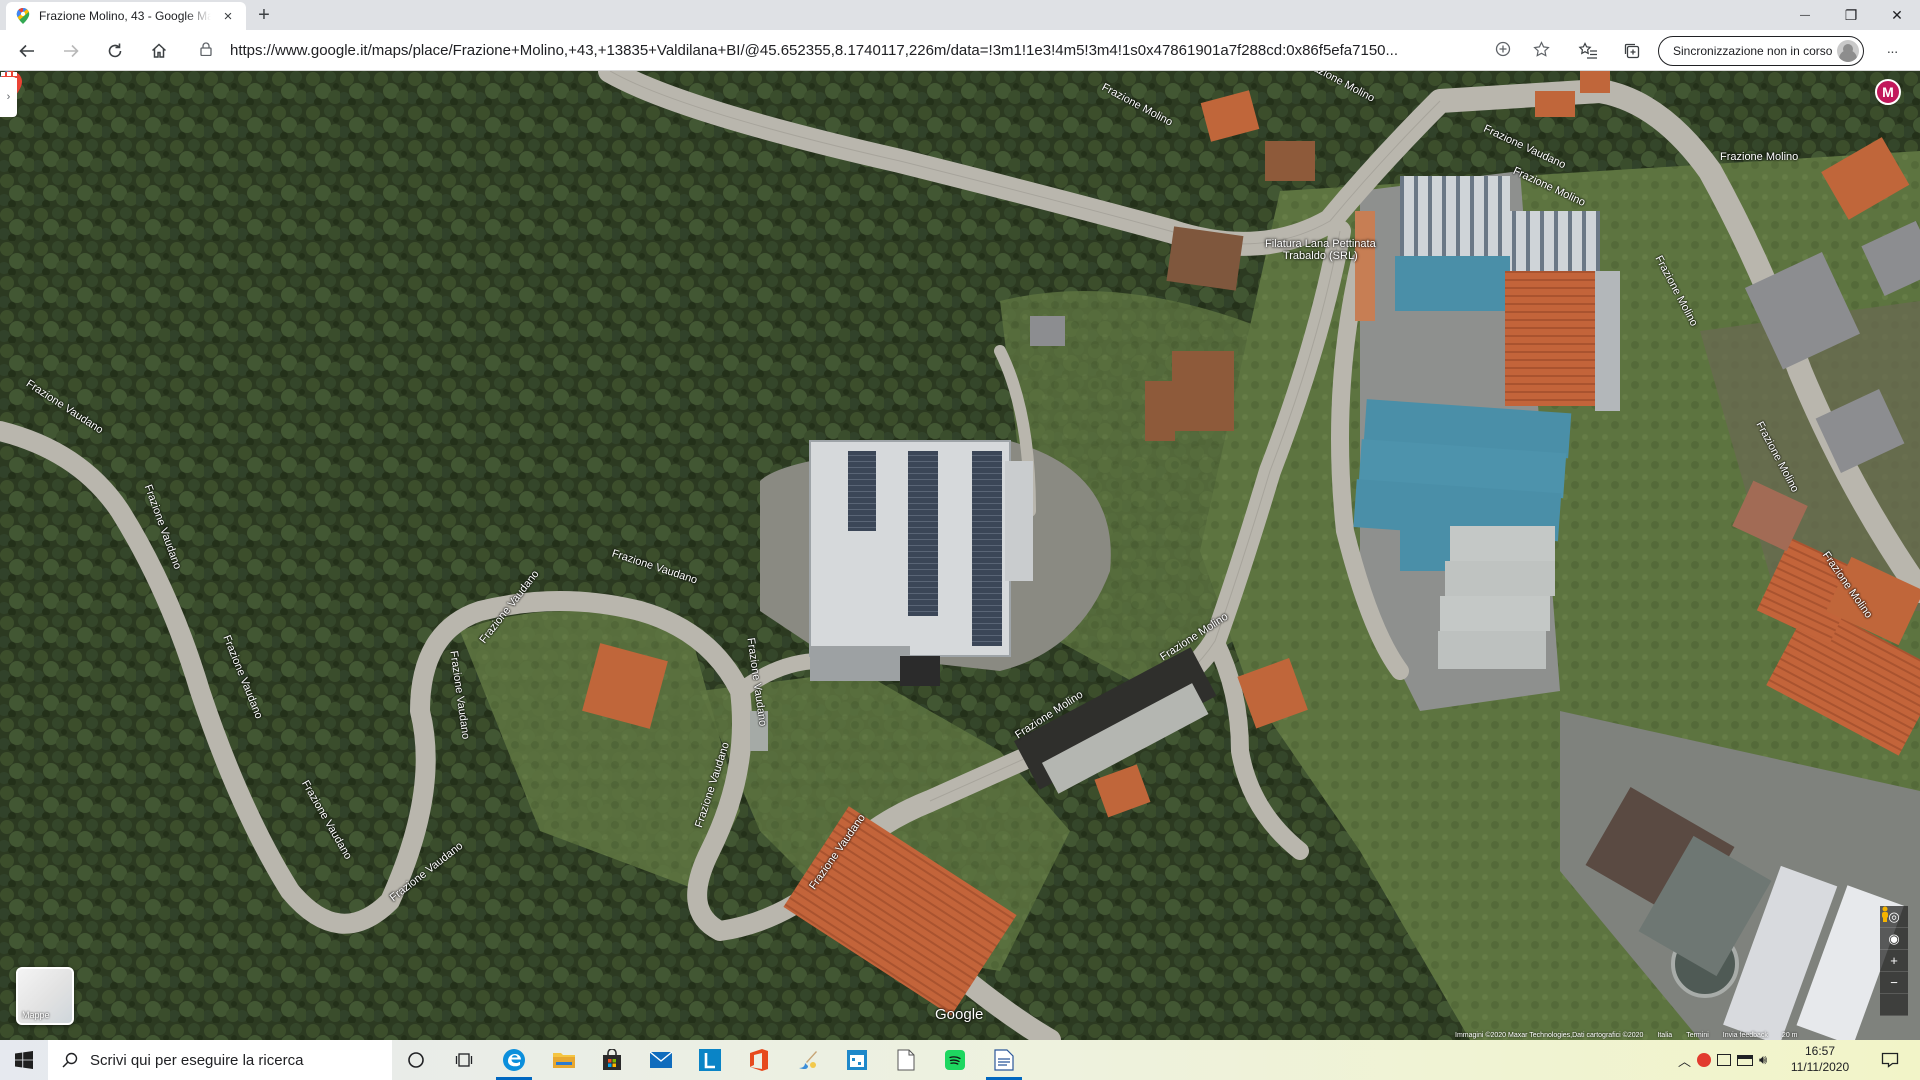 This screenshot has width=1920, height=1080. I want to click on google-maps-favicon-icon, so click(23, 16).